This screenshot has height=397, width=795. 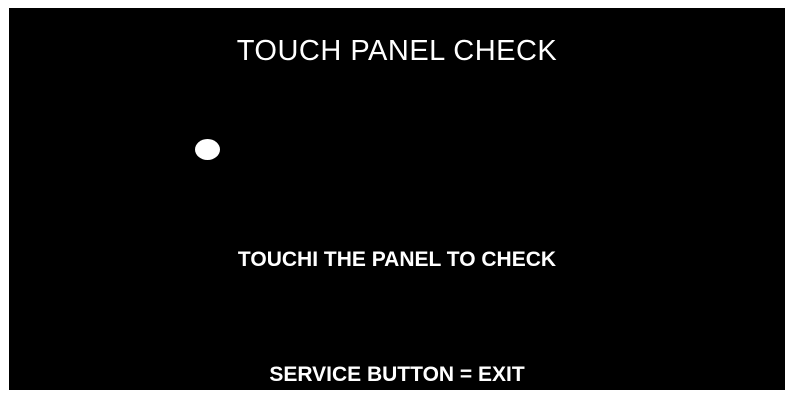 What do you see at coordinates (207, 149) in the screenshot?
I see `touch-point-icon` at bounding box center [207, 149].